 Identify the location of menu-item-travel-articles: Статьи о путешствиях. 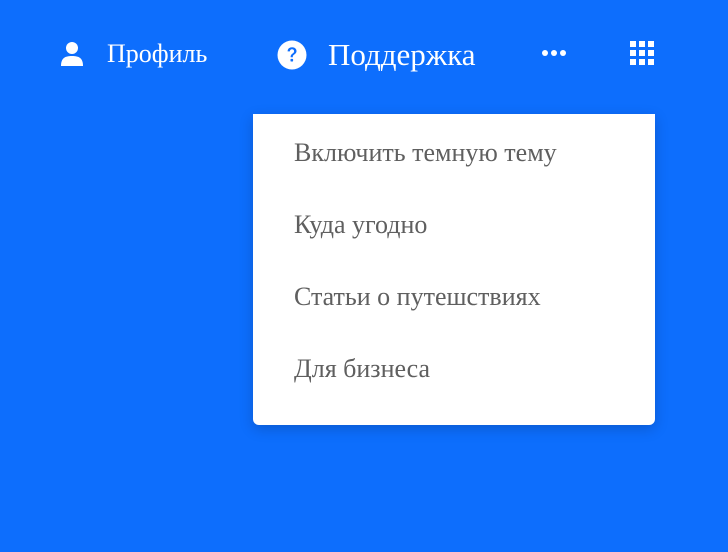
(417, 297).